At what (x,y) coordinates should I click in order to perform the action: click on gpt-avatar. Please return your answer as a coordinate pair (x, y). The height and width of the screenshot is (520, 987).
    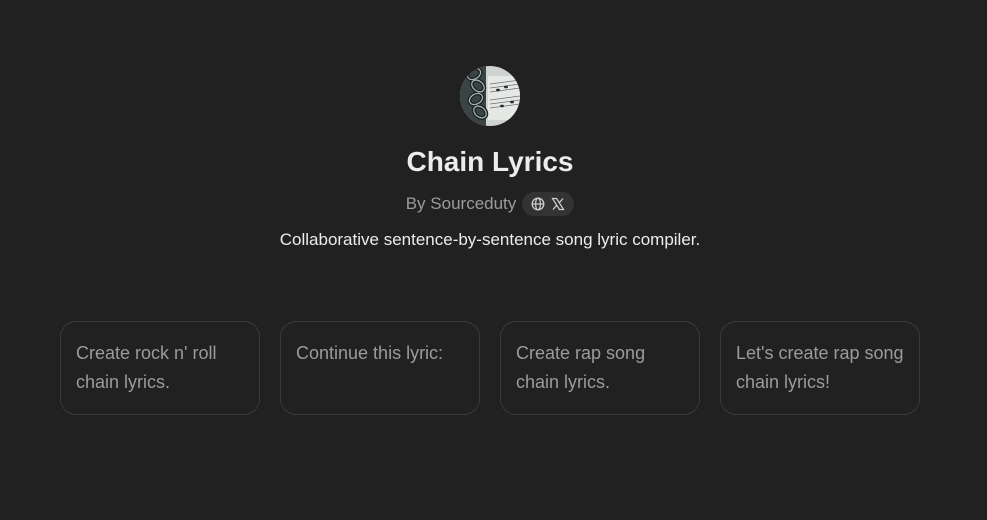
    Looking at the image, I should click on (490, 96).